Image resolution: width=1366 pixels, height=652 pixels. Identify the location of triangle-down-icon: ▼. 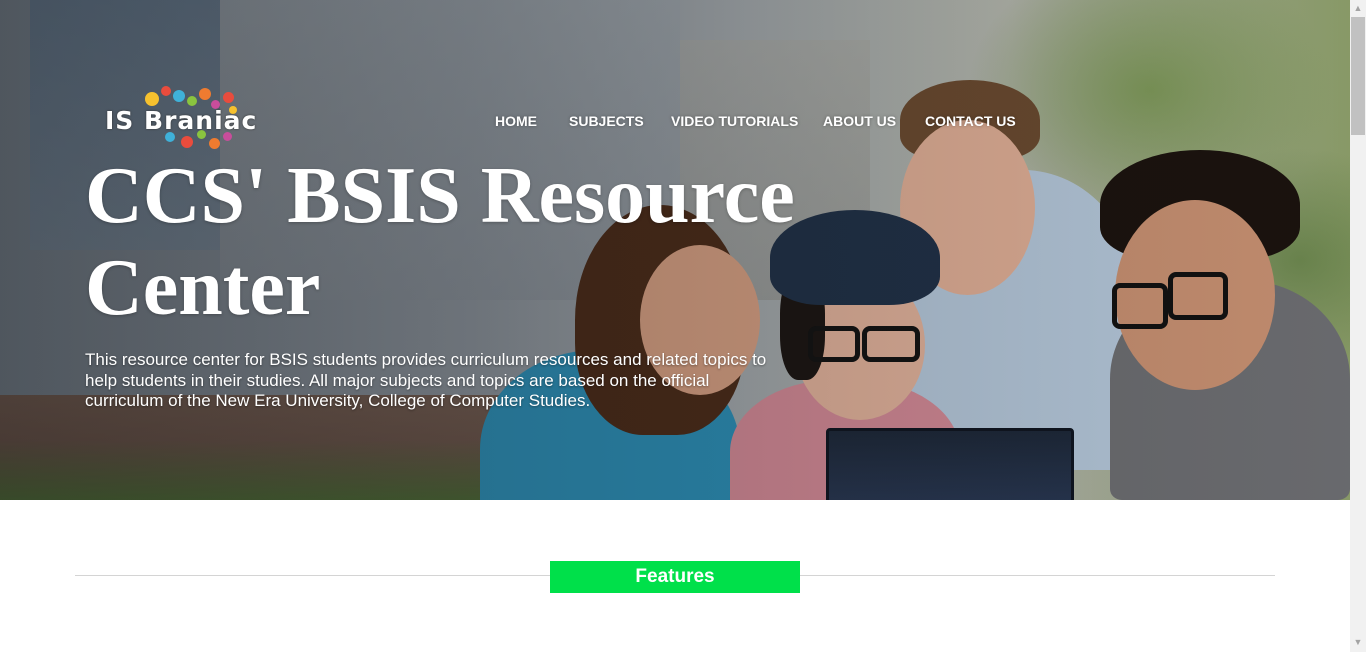
(1358, 642).